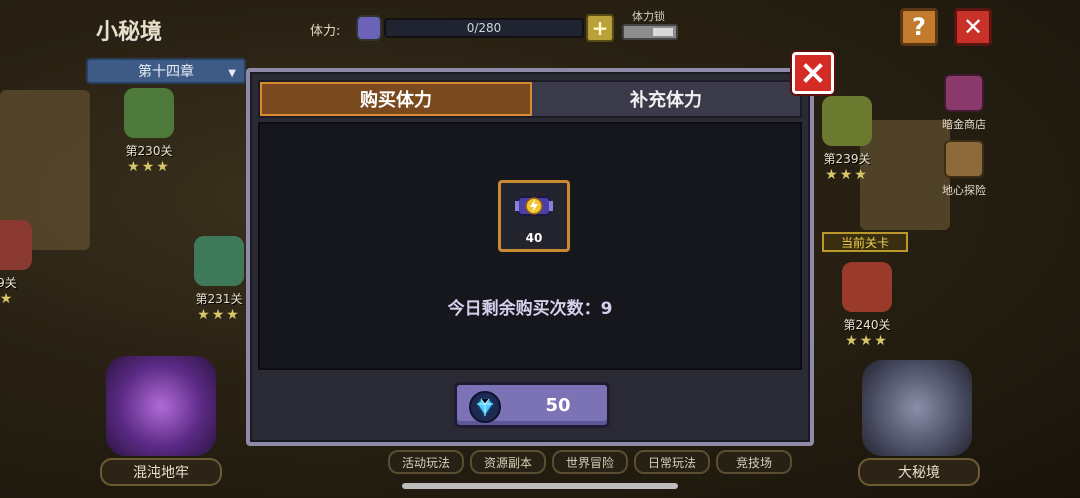 Image resolution: width=1080 pixels, height=498 pixels. What do you see at coordinates (558, 405) in the screenshot?
I see `buy-price: 50` at bounding box center [558, 405].